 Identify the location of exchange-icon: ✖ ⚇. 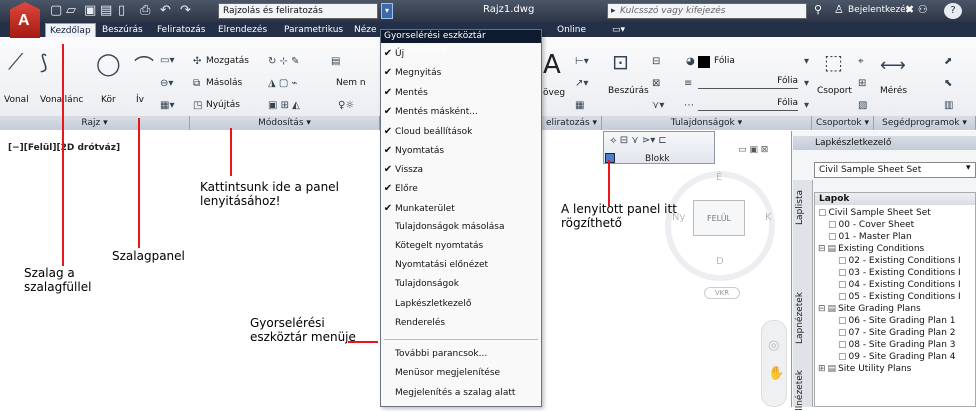
(916, 9).